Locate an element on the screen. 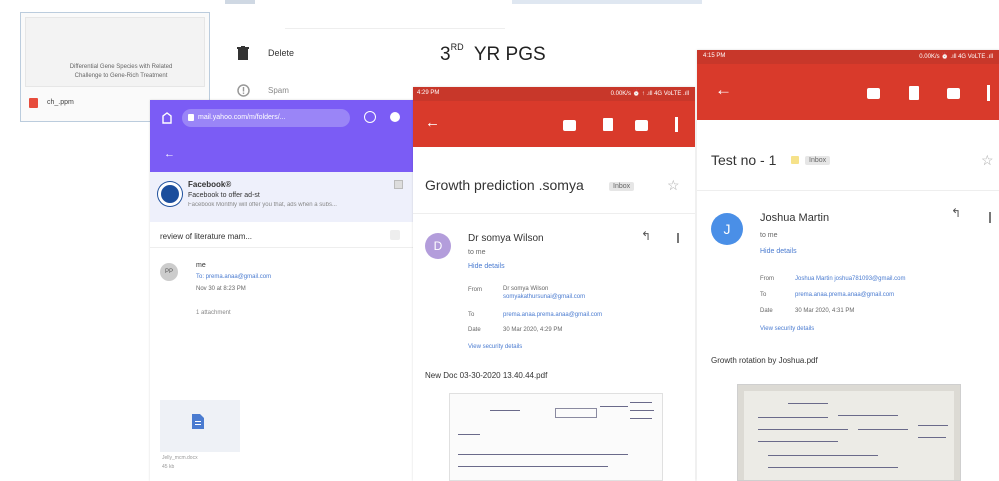 Image resolution: width=999 pixels, height=481 pixels. top-strip is located at coordinates (607, 2).